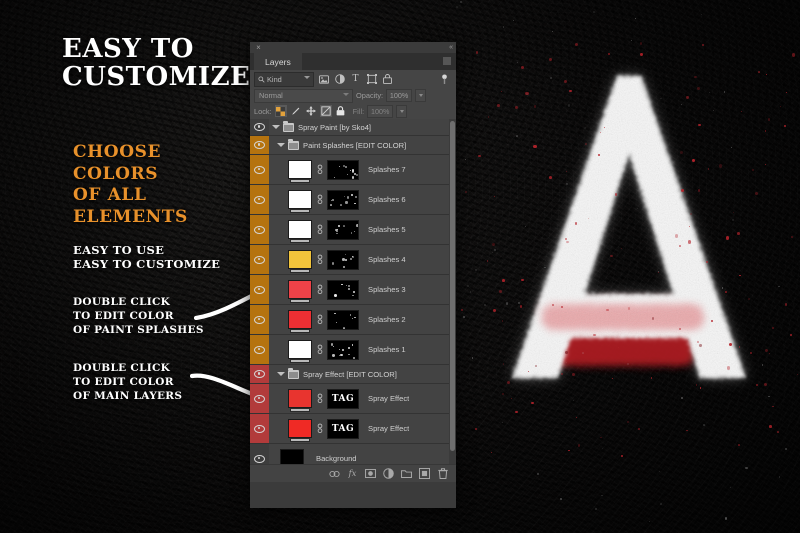 This screenshot has width=800, height=533. I want to click on shape-layer-filter-icon, so click(371, 79).